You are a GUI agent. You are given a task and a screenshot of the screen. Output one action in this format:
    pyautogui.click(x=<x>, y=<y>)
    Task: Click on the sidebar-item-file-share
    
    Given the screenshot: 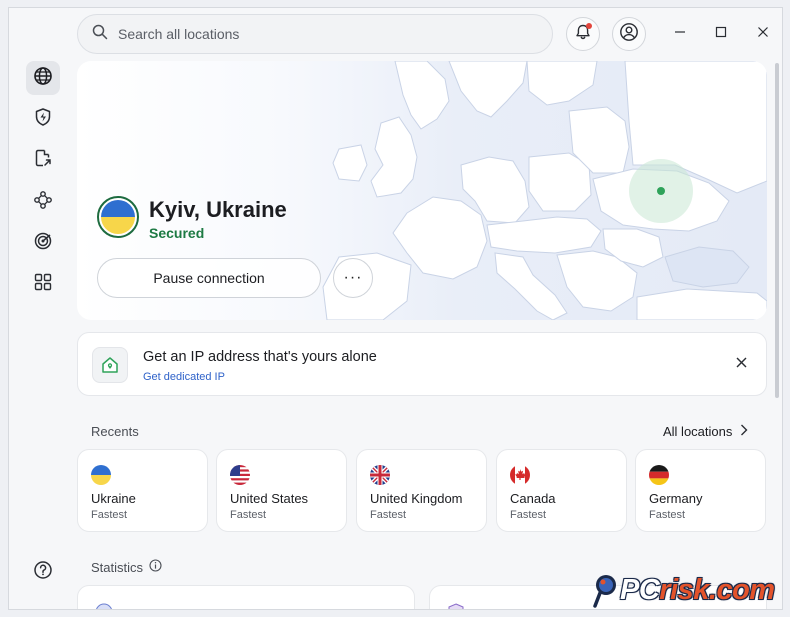 What is the action you would take?
    pyautogui.click(x=43, y=160)
    